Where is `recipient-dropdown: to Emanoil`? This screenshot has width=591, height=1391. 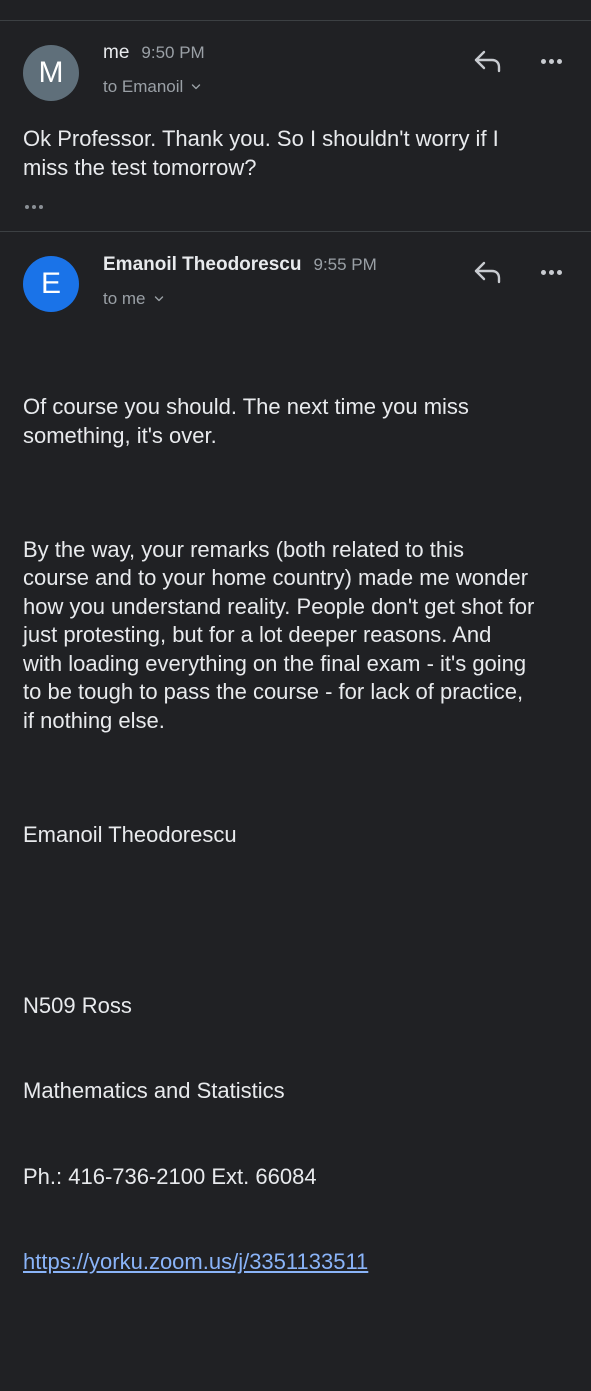
recipient-dropdown: to Emanoil is located at coordinates (152, 87).